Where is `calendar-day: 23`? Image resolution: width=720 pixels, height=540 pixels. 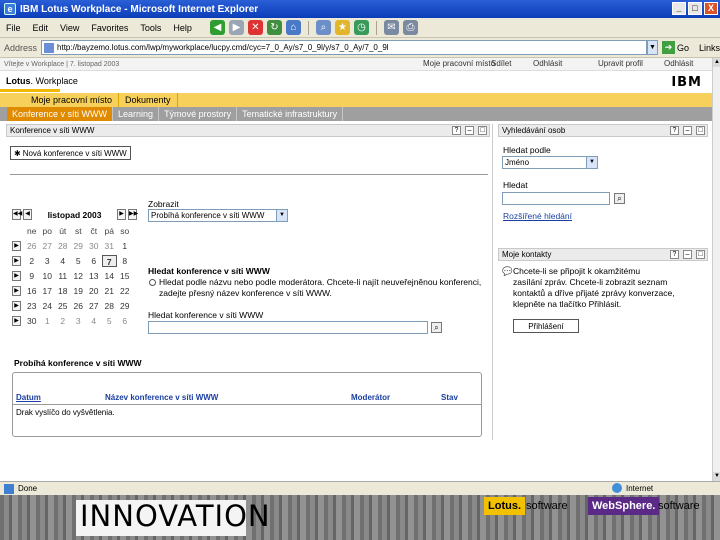
calendar-day: 23 is located at coordinates (32, 306).